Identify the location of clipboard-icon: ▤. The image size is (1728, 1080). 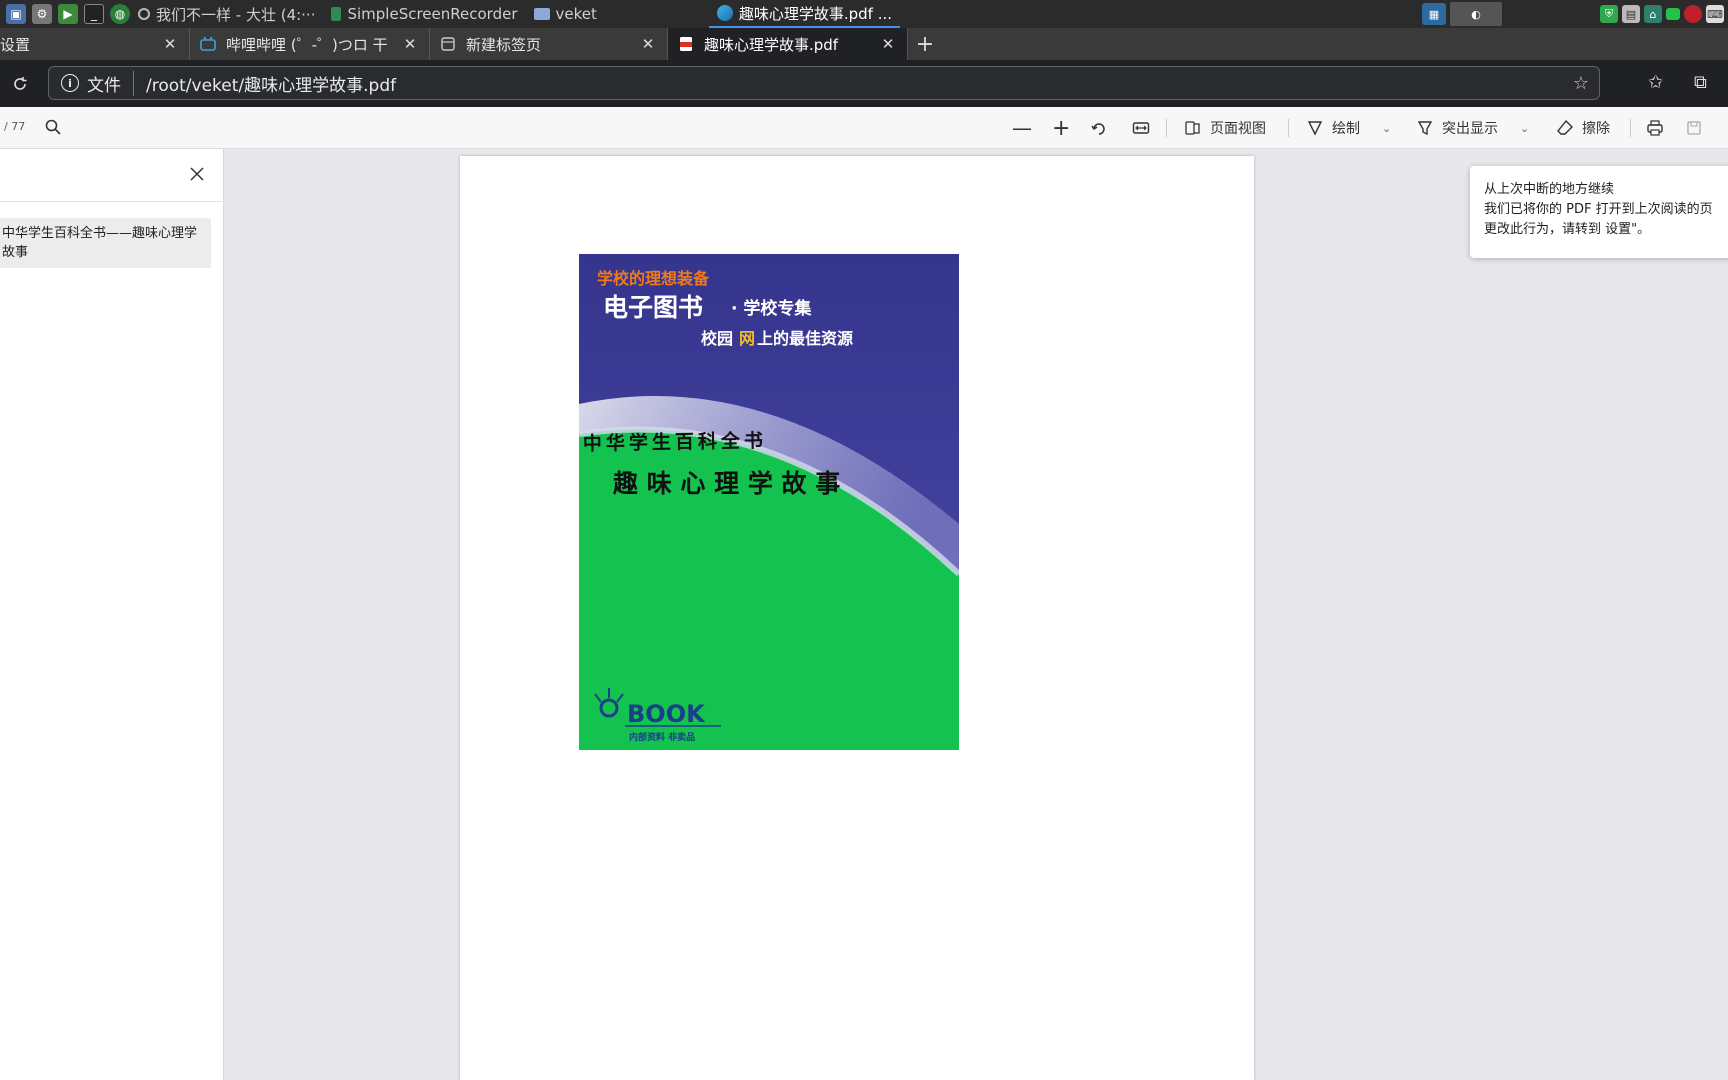
(1631, 14).